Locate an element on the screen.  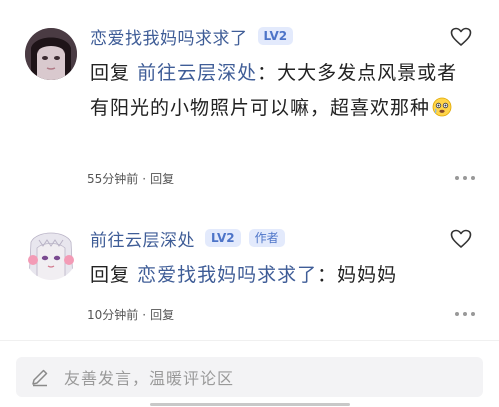
comment-meta: 55分钟前 · 回复 is located at coordinates (130, 178).